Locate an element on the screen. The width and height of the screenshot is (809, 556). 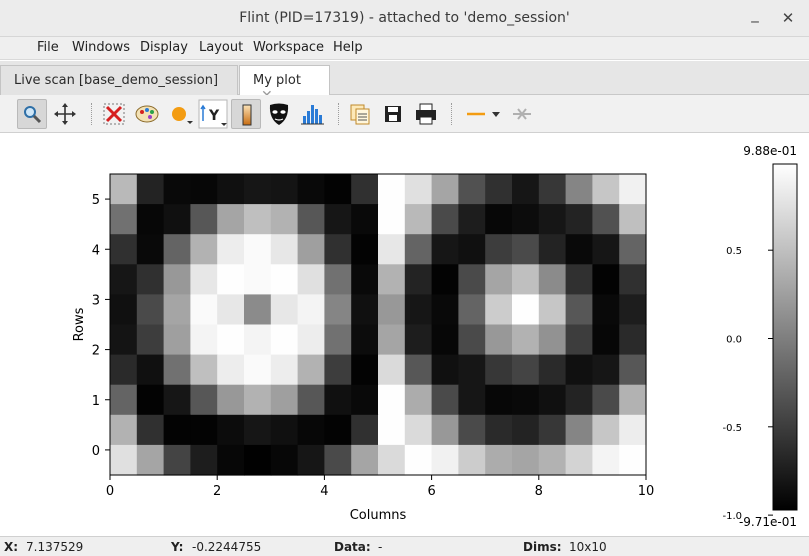
toolbar-separator is located at coordinates (91, 114).